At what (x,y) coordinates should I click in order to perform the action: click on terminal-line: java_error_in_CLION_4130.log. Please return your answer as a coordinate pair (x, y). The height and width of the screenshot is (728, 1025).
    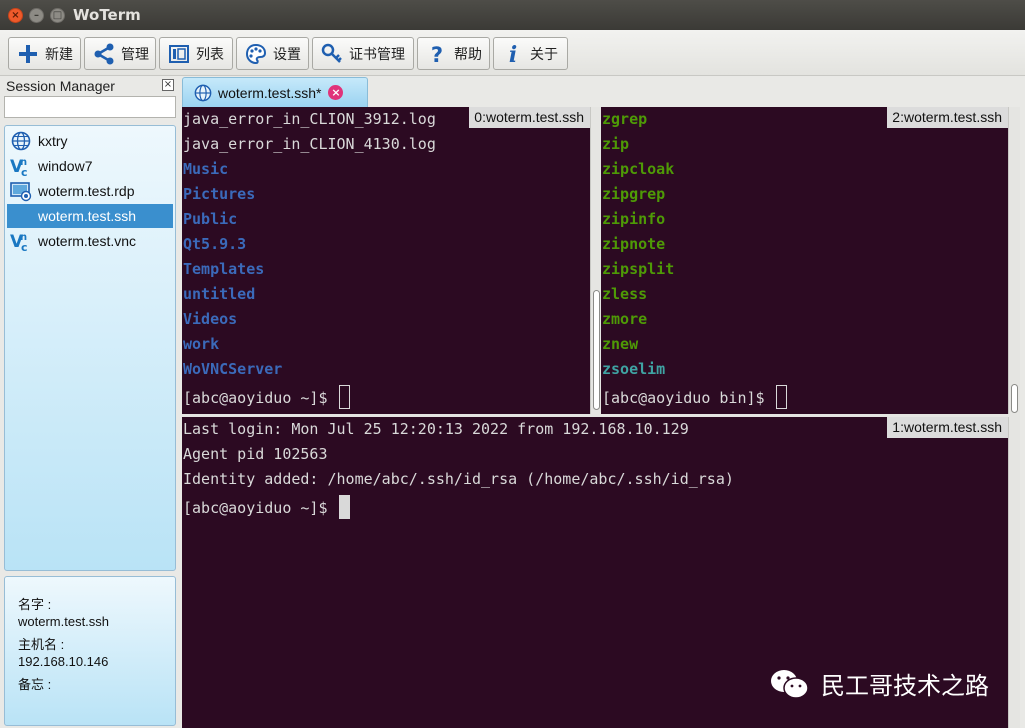
    Looking at the image, I should click on (309, 144).